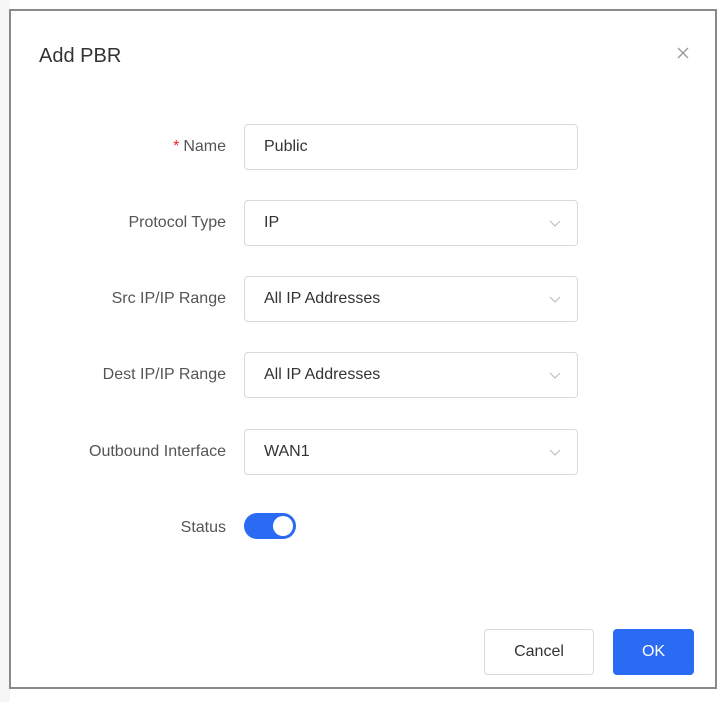 This screenshot has height=702, width=717. What do you see at coordinates (168, 298) in the screenshot?
I see `src-ip-label: Src IP/IP Range` at bounding box center [168, 298].